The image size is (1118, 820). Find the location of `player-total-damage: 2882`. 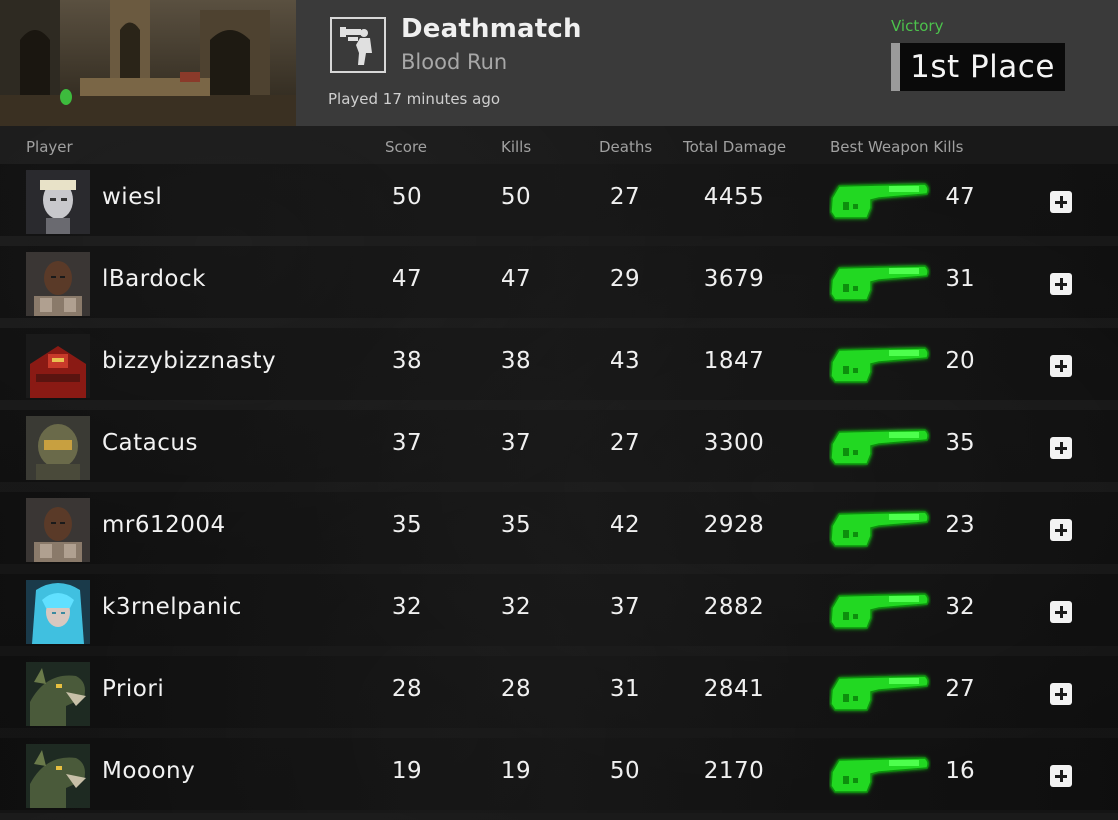

player-total-damage: 2882 is located at coordinates (734, 607).